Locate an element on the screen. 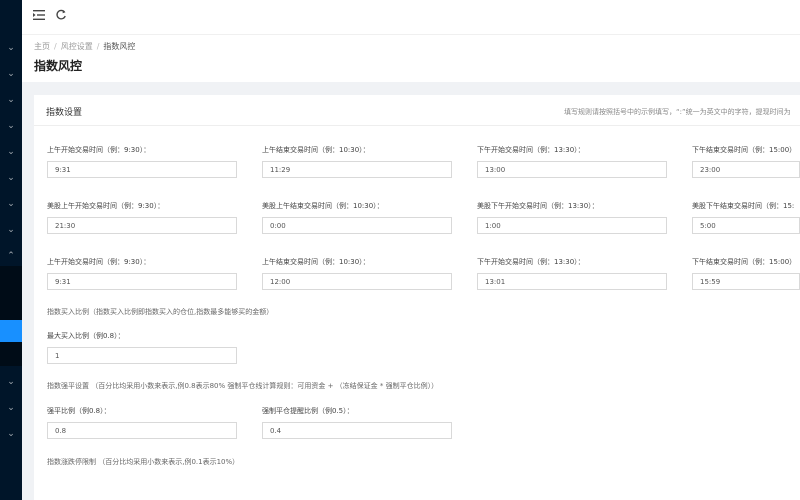 This screenshot has width=800, height=500. pm-end-label: 下午结束交易时间（例：15:00） is located at coordinates (744, 150).